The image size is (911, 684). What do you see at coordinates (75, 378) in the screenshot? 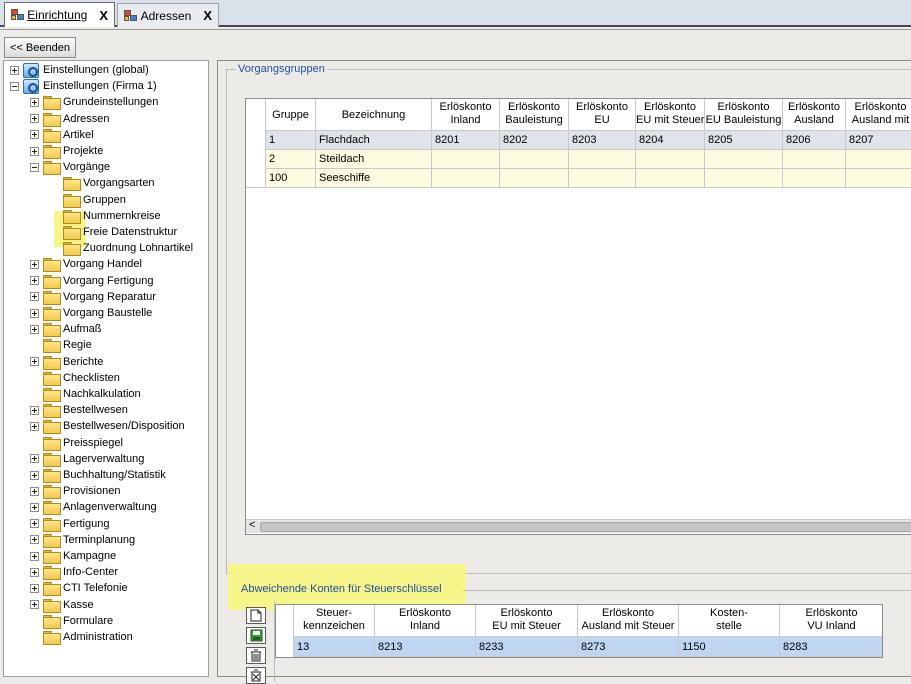
I see `tree-item: Checklisten` at bounding box center [75, 378].